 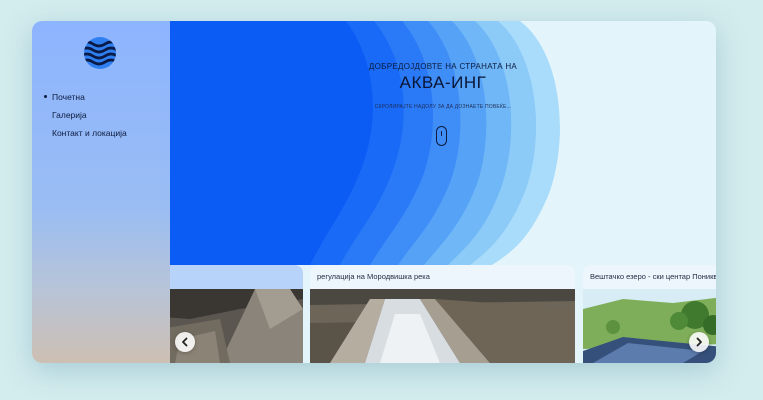 I want to click on gallery-card: регулација на Мородвишка река, so click(x=442, y=314).